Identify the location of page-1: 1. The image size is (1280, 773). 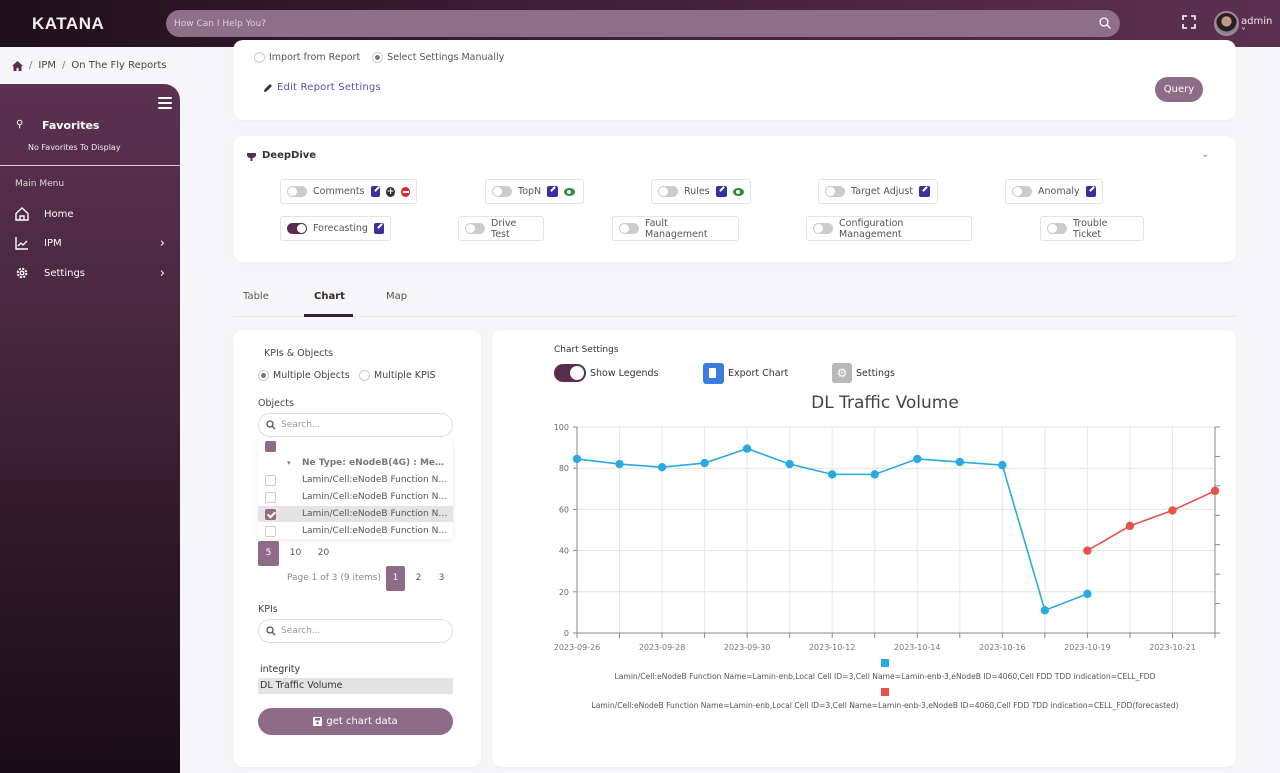
(395, 578).